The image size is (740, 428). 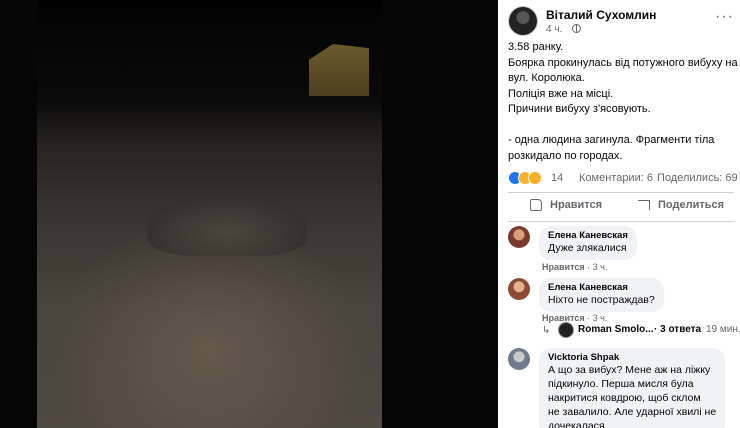 I want to click on post-line: Причини вибуху з'ясовують., so click(x=579, y=109).